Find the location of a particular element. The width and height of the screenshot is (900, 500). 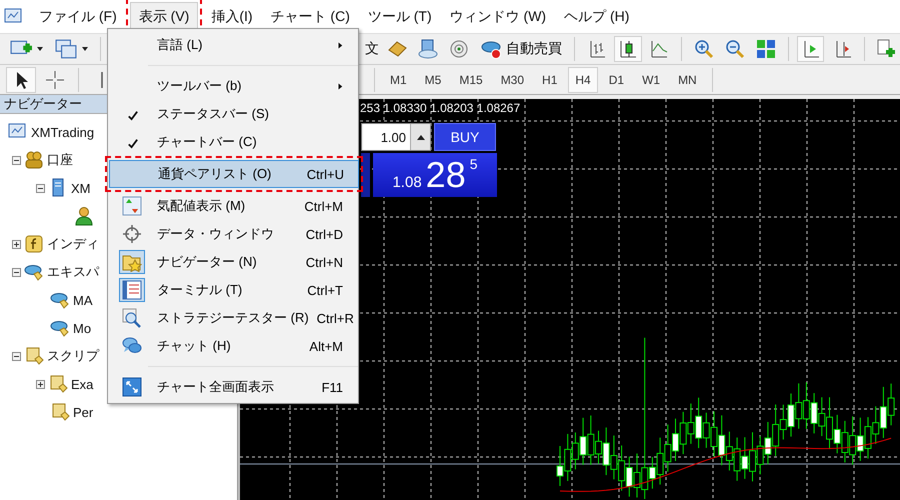

fullscreen-icon is located at coordinates (132, 387).